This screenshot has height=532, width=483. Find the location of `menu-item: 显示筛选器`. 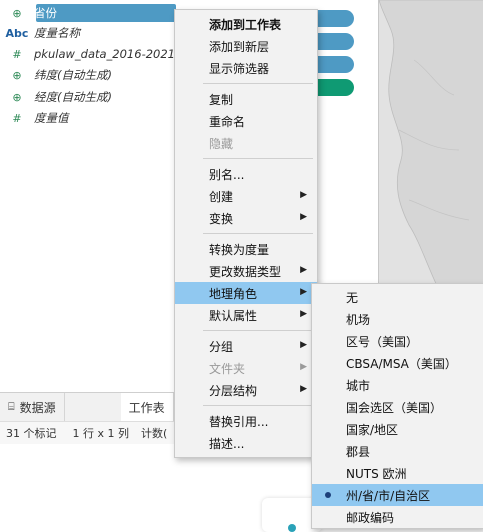

menu-item: 显示筛选器 is located at coordinates (246, 68).